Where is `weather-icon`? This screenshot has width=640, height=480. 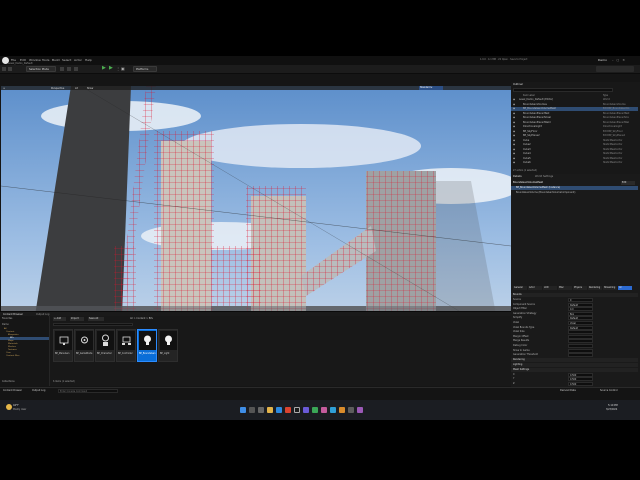 weather-icon is located at coordinates (9, 407).